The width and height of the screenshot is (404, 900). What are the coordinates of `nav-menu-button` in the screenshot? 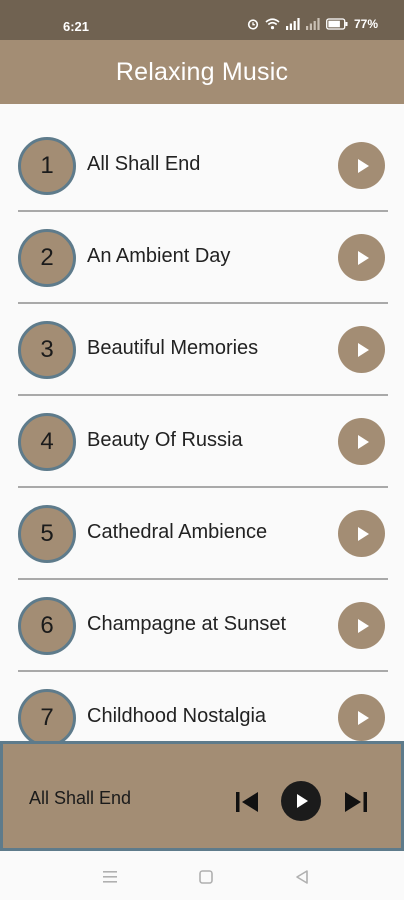 It's located at (110, 877).